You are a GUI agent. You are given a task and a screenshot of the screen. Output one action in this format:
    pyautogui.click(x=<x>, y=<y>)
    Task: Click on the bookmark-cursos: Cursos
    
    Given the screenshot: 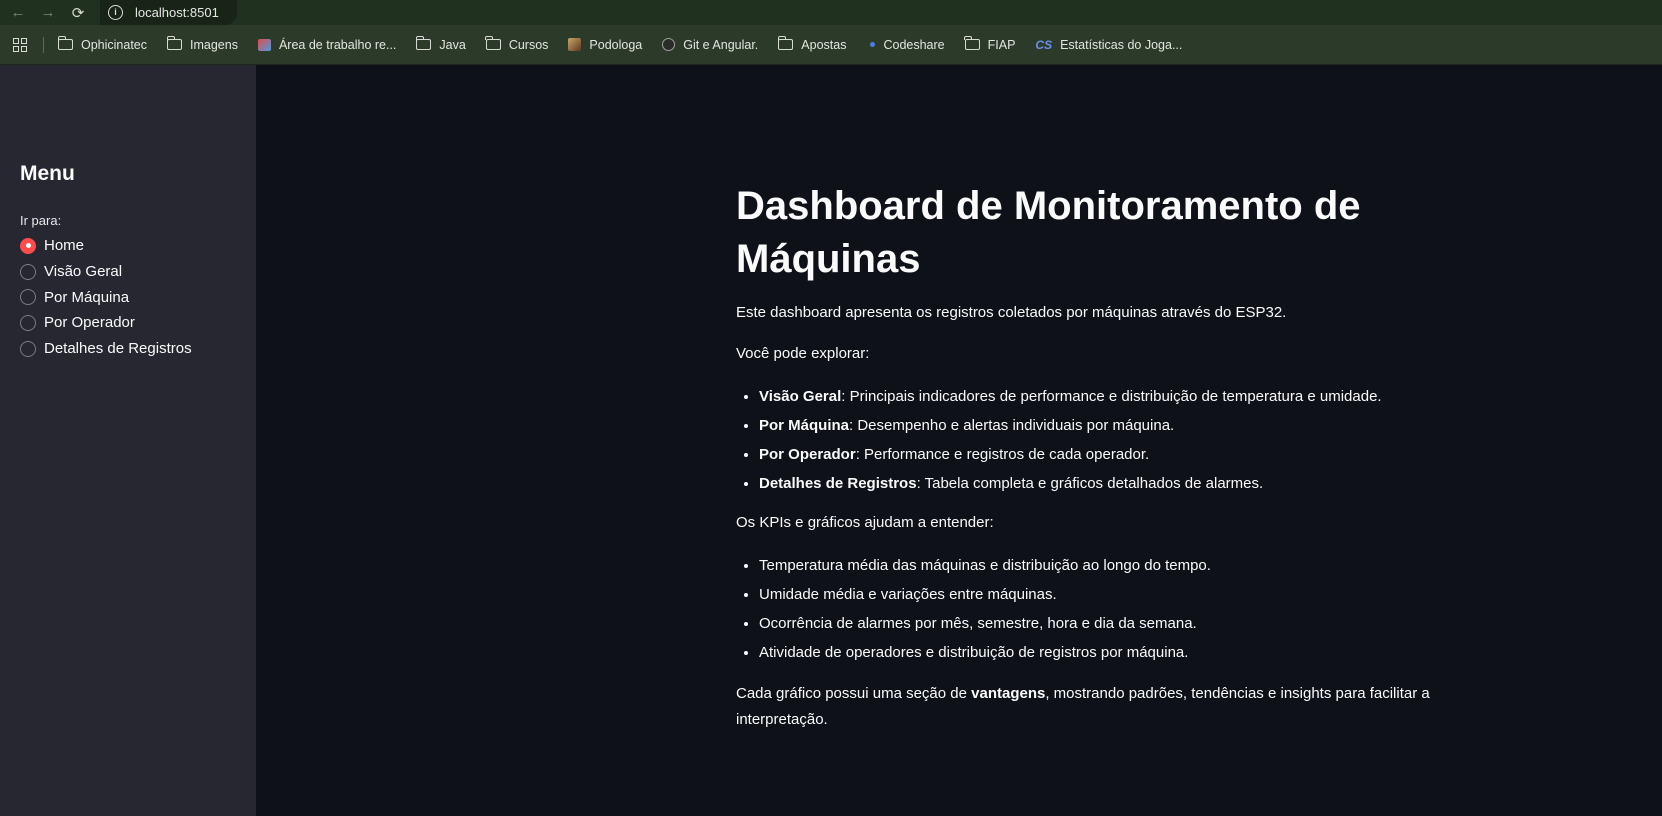 What is the action you would take?
    pyautogui.click(x=517, y=44)
    